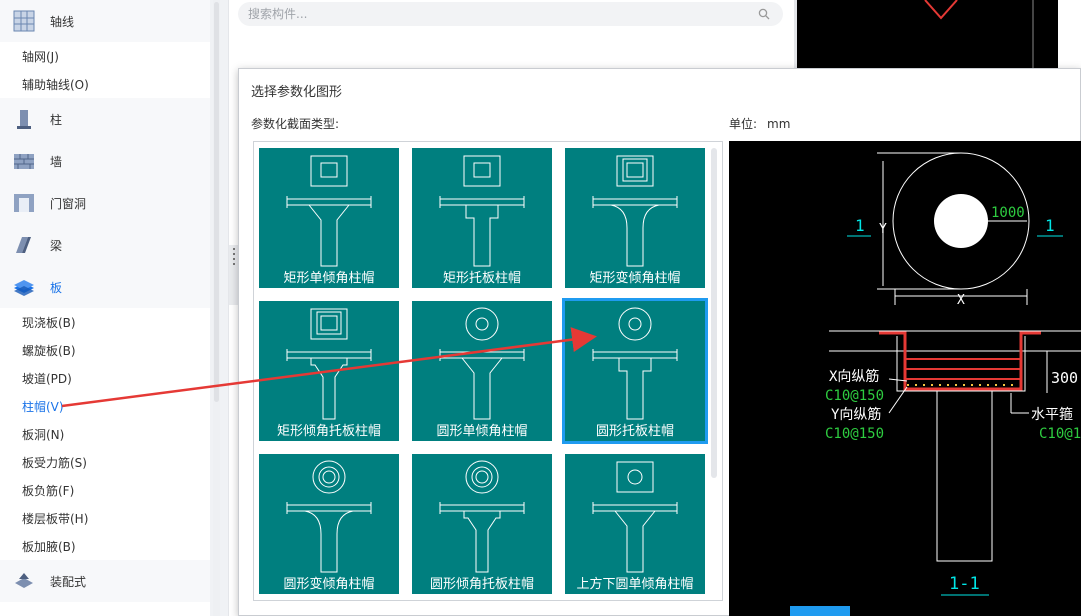 Image resolution: width=1081 pixels, height=616 pixels. What do you see at coordinates (216, 202) in the screenshot?
I see `sidebar-scrollbar-thumb` at bounding box center [216, 202].